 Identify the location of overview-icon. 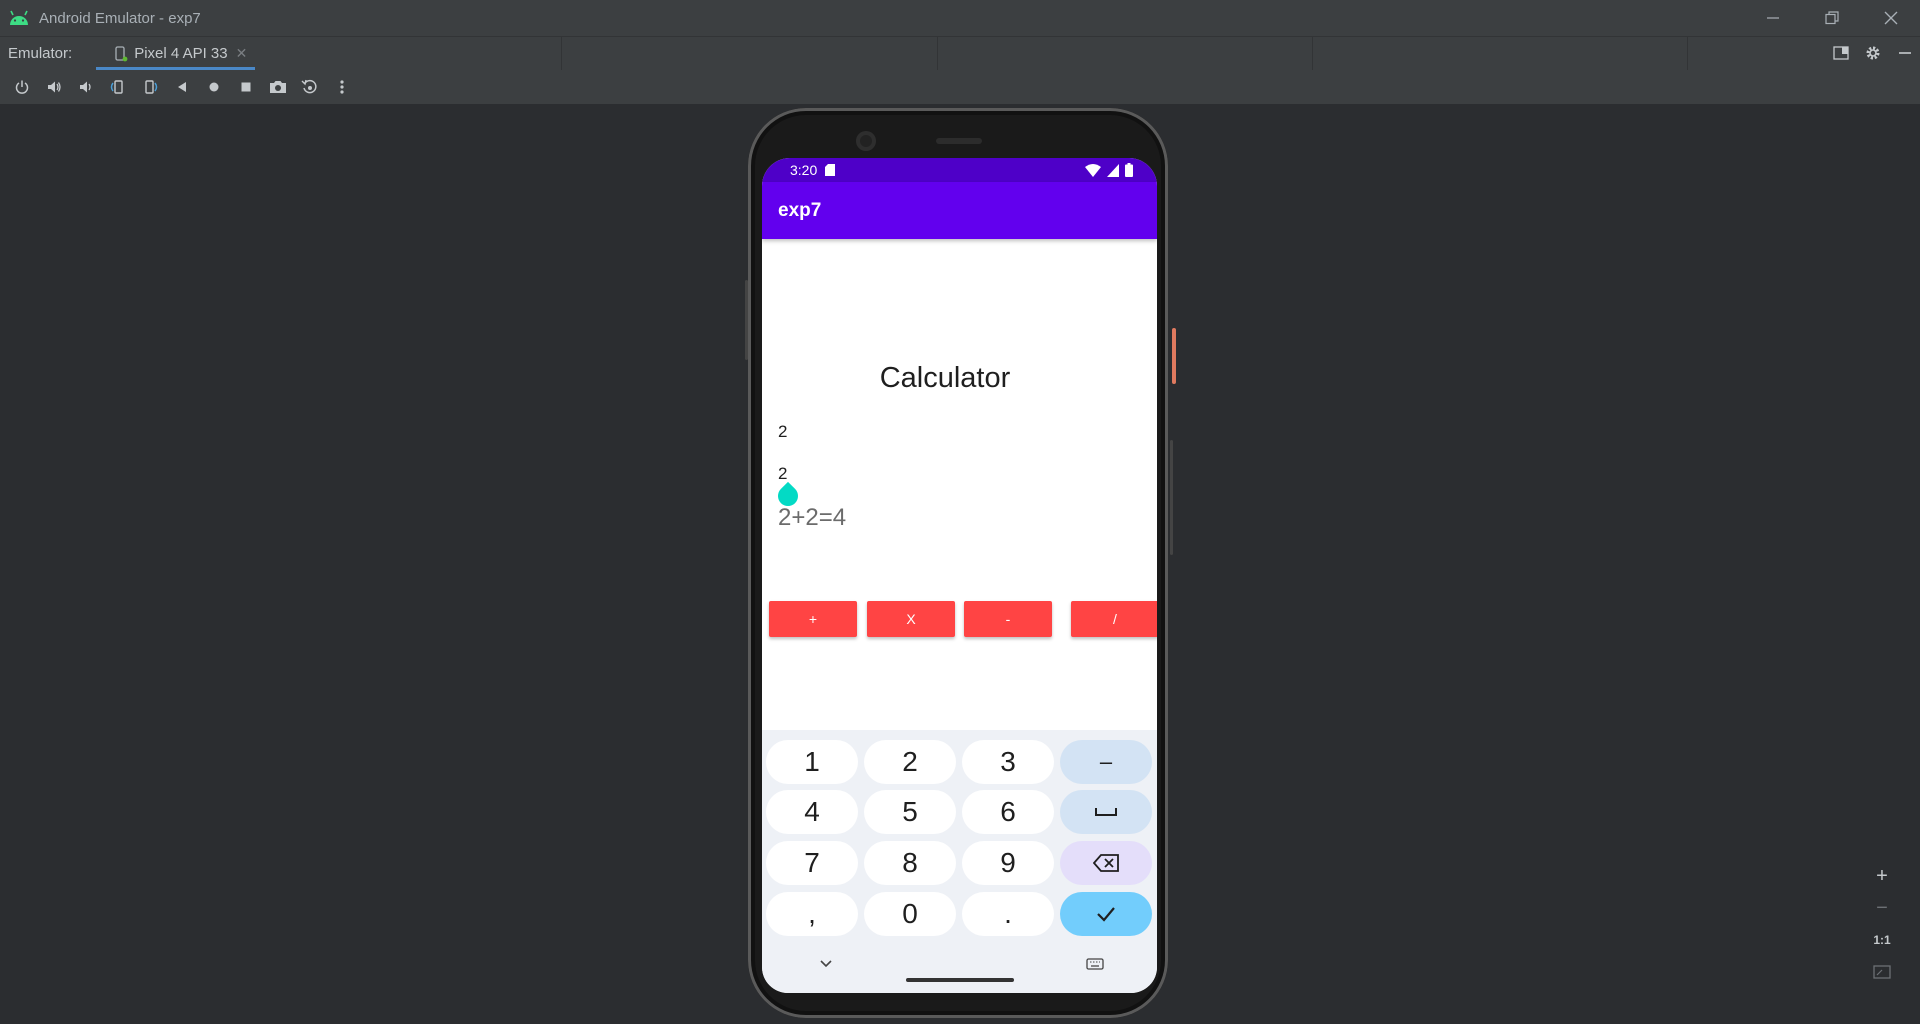
(246, 87).